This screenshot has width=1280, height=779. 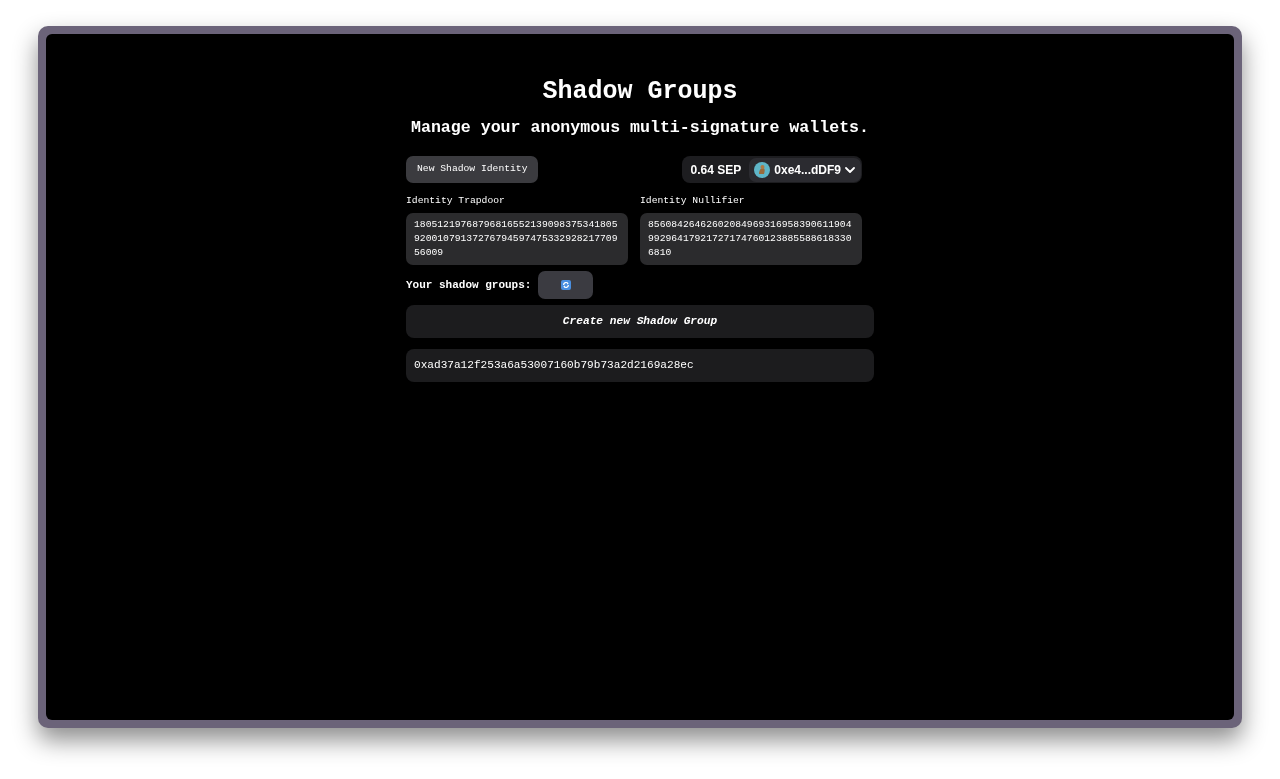 I want to click on refresh-icon, so click(x=565, y=285).